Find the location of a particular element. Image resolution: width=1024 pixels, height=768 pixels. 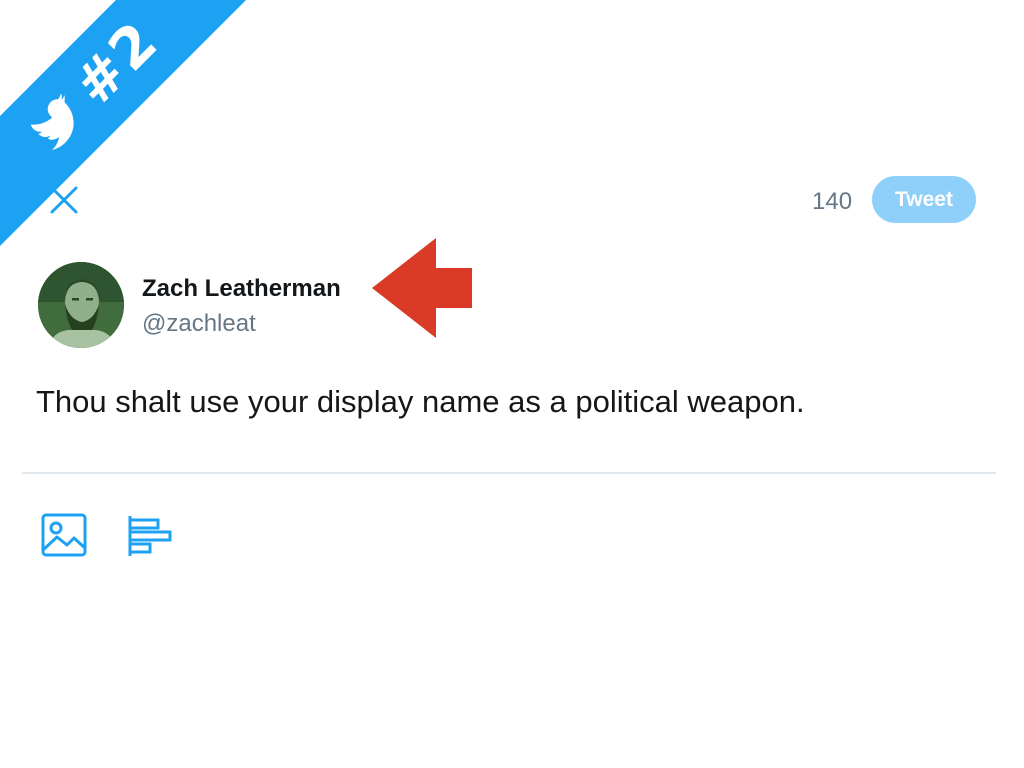

poll-icon is located at coordinates (150, 536).